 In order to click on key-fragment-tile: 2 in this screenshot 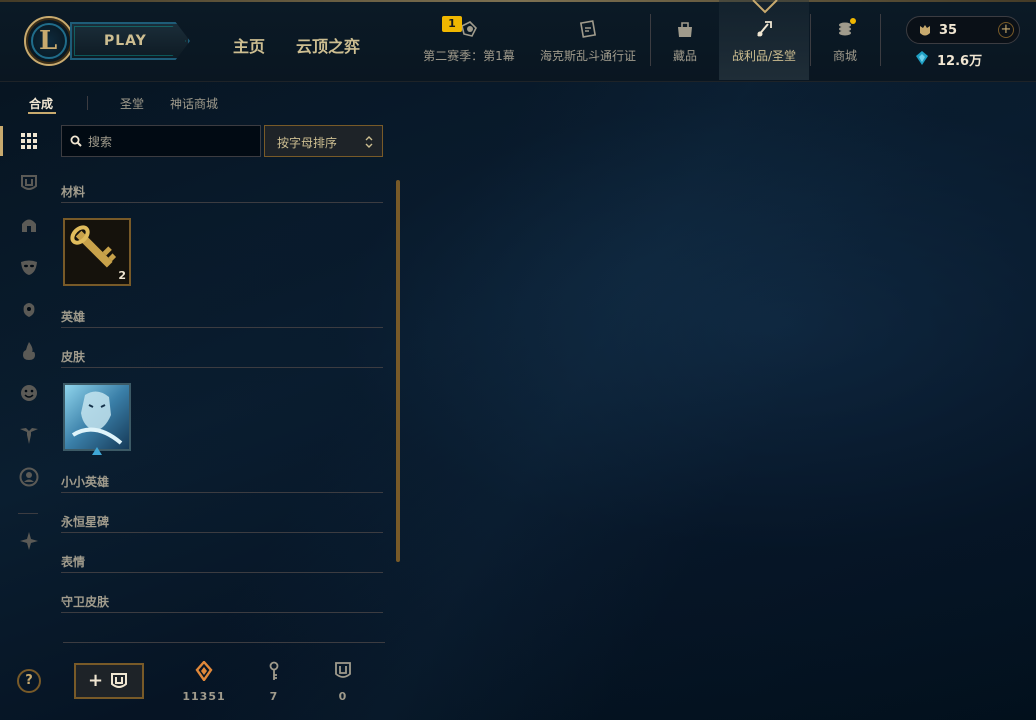, I will do `click(97, 252)`.